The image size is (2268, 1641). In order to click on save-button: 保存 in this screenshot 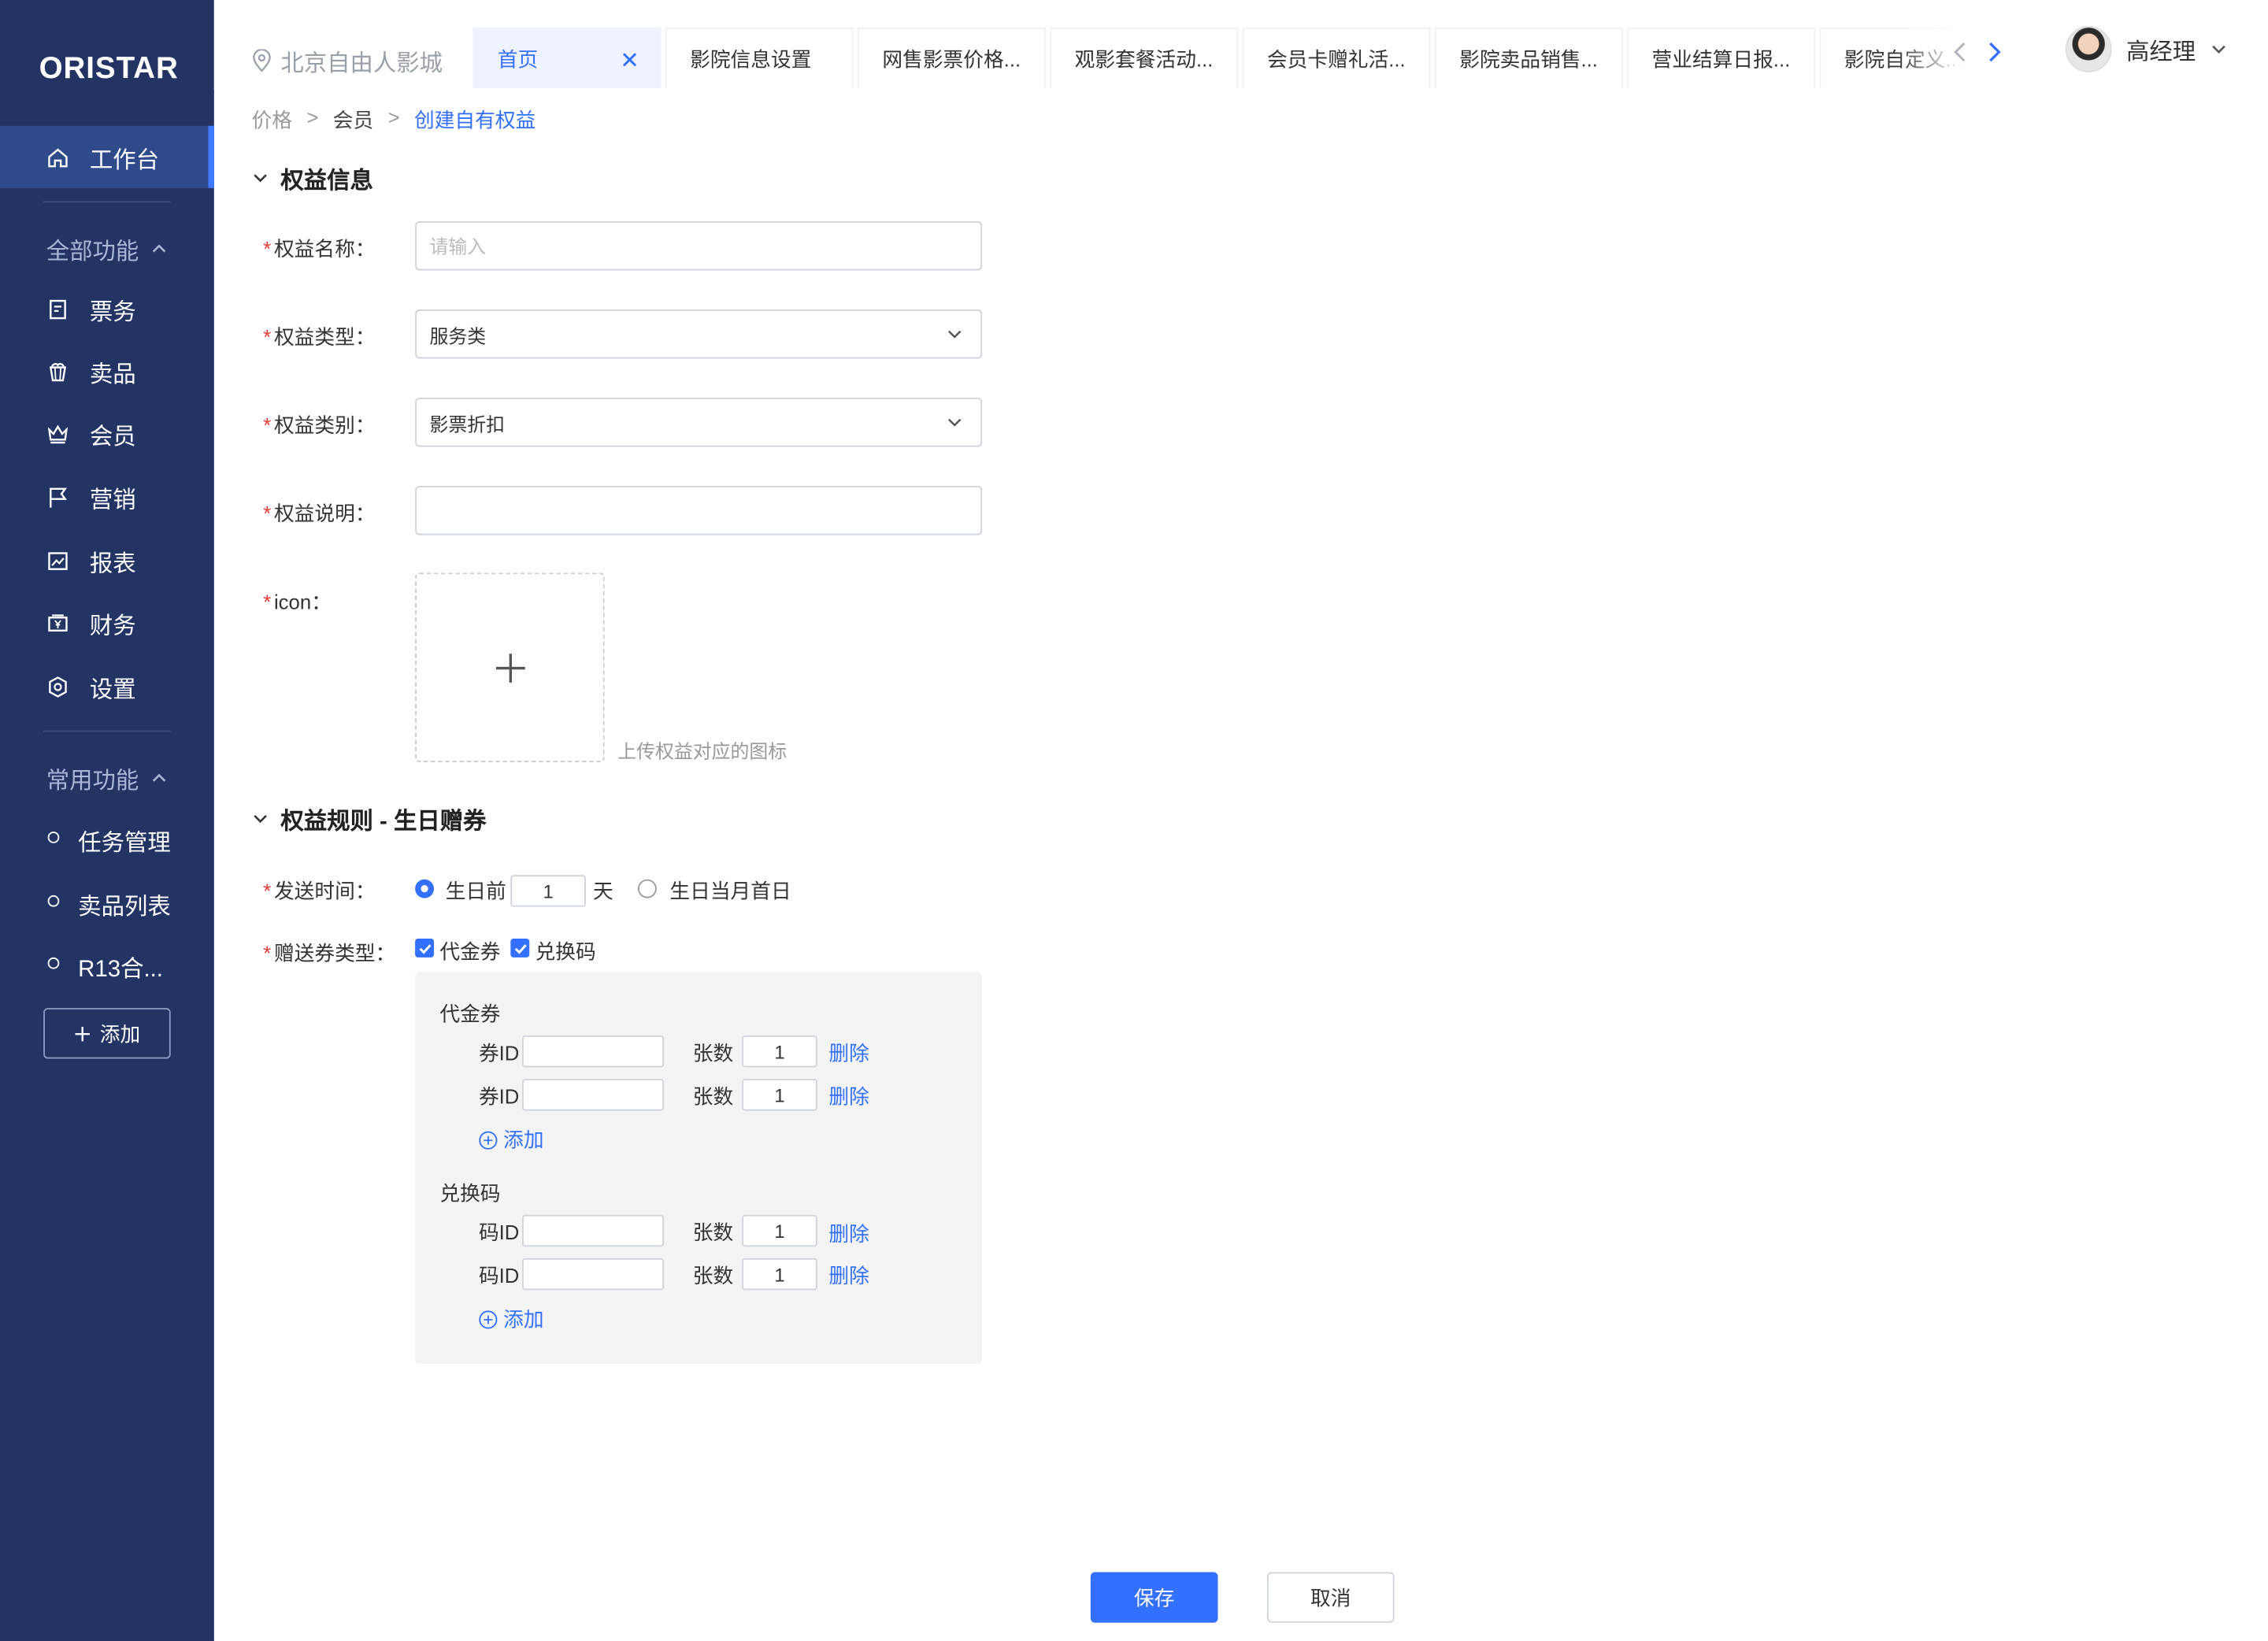, I will do `click(1154, 1597)`.